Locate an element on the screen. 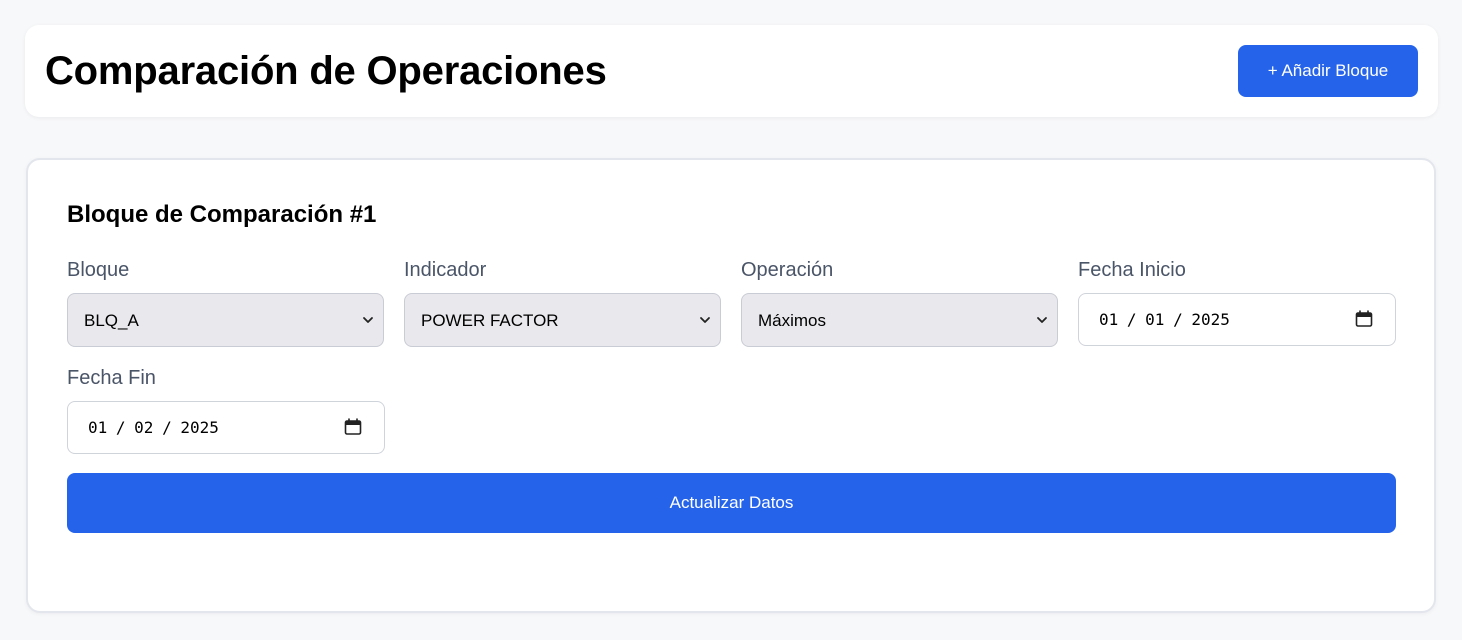 This screenshot has width=1462, height=640. page-title: Comparación de Operaciones is located at coordinates (326, 71).